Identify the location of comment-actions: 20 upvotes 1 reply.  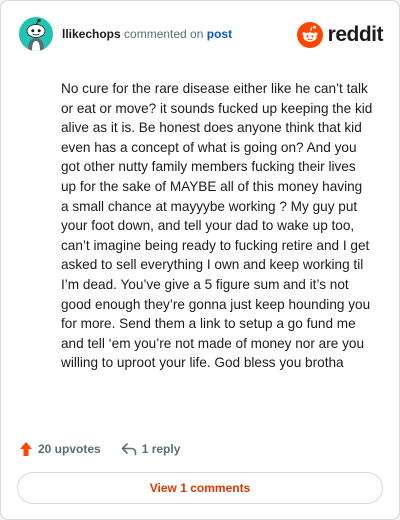
(99, 449).